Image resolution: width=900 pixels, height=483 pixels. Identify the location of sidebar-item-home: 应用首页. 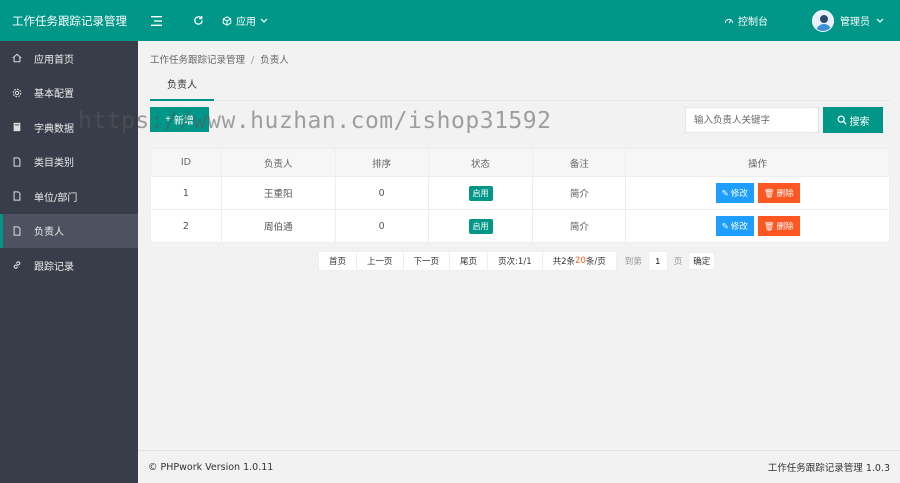
(69, 58).